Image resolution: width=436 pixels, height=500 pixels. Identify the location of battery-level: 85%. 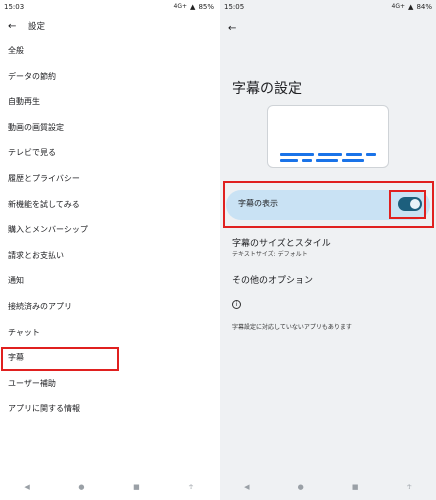
(206, 7).